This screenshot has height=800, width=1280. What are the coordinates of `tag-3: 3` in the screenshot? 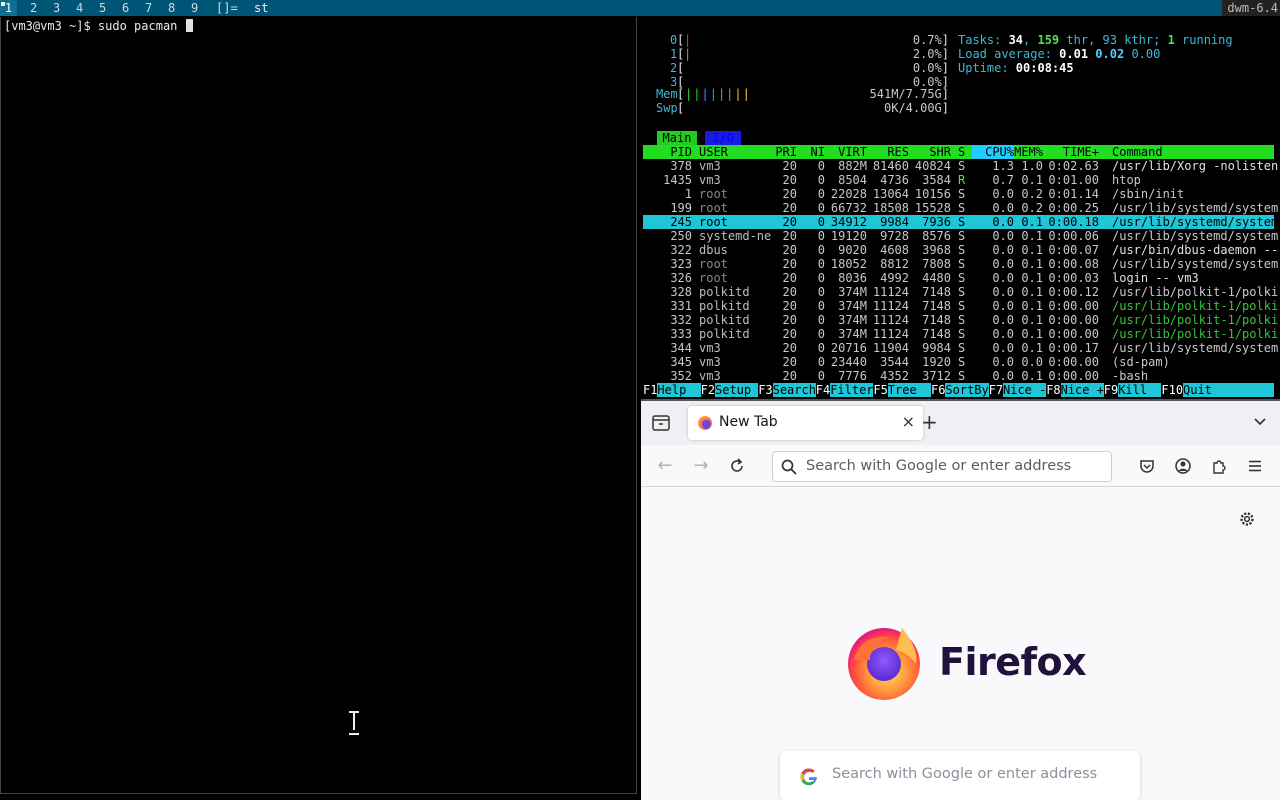 It's located at (56, 8).